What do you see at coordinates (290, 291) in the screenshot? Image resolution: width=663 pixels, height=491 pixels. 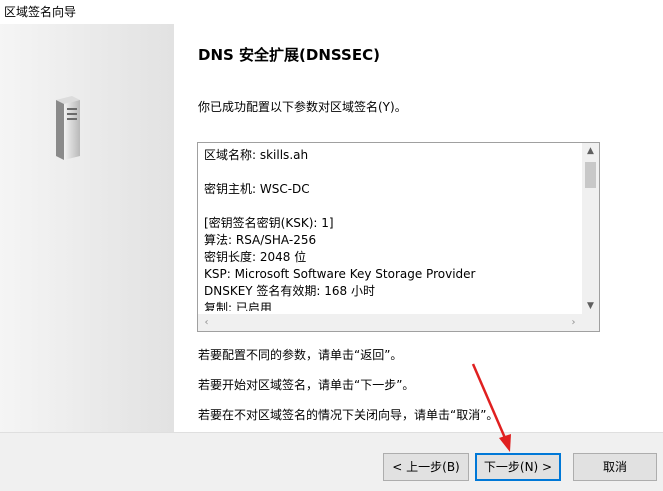 I see `summary-line: DNSKEY 签名有效期: 168 小时` at bounding box center [290, 291].